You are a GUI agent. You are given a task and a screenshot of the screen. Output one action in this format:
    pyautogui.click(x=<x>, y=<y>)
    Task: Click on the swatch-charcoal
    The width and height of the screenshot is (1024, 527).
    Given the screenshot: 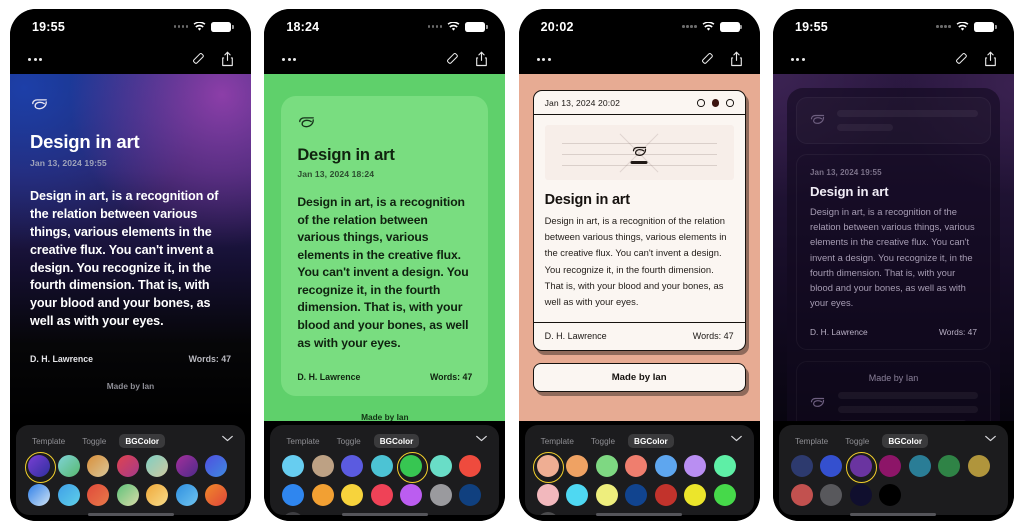 What is the action you would take?
    pyautogui.click(x=547, y=513)
    